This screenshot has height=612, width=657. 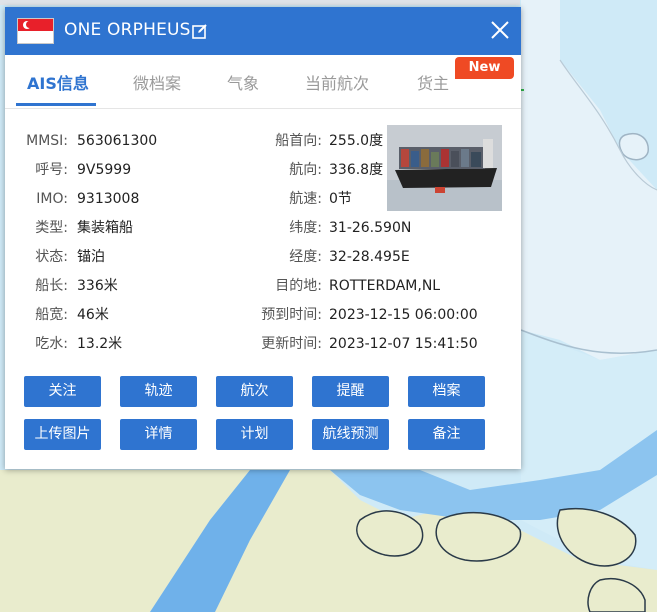 What do you see at coordinates (350, 434) in the screenshot?
I see `route-prediction-button: 航线预测` at bounding box center [350, 434].